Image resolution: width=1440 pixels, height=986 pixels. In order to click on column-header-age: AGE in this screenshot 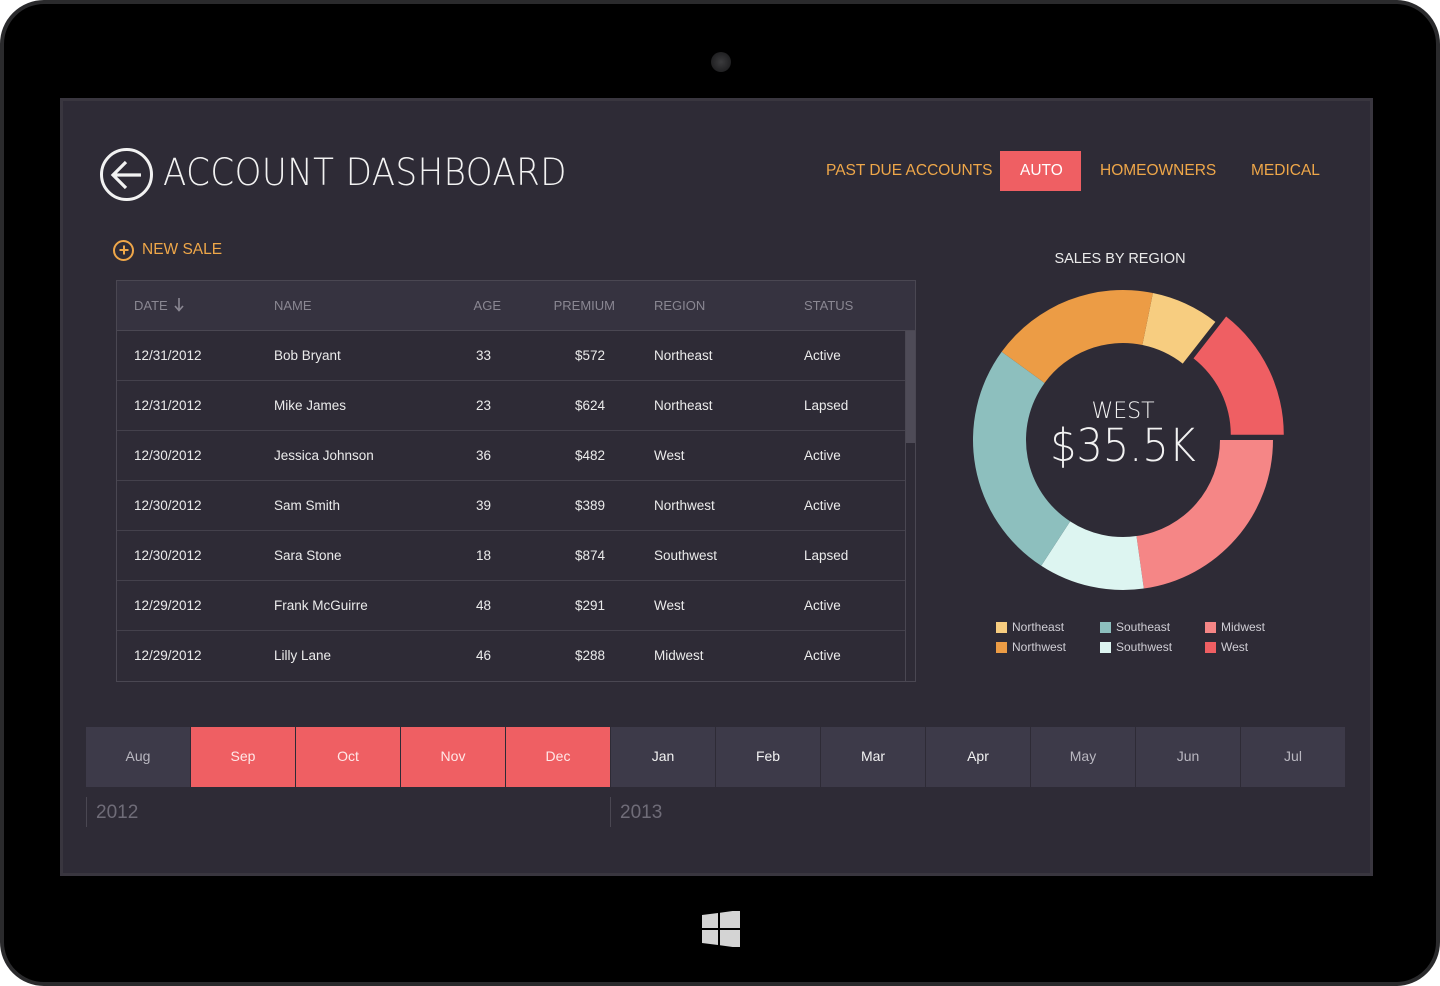, I will do `click(487, 305)`.